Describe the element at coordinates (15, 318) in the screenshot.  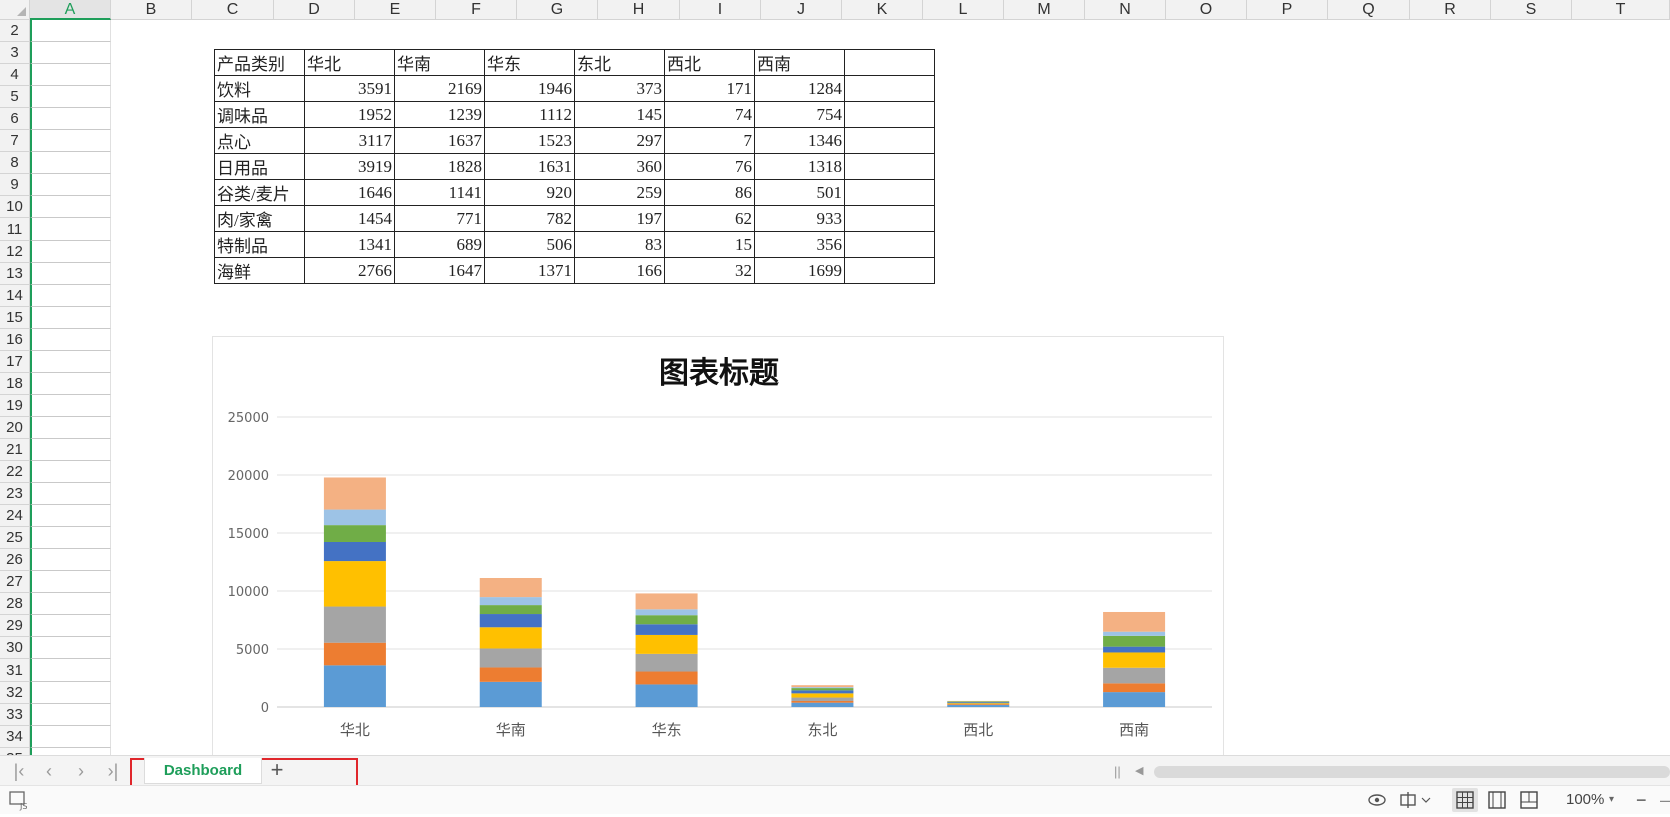
I see `row-header-15: 15` at that location.